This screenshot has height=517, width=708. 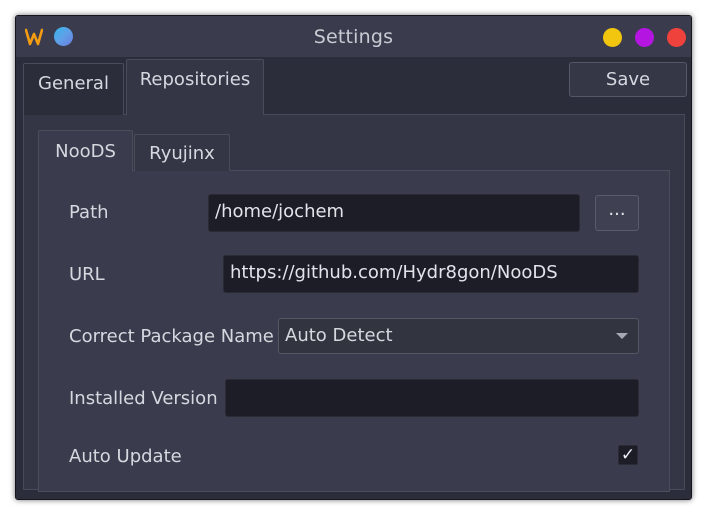 I want to click on window-title: Settings, so click(x=353, y=37).